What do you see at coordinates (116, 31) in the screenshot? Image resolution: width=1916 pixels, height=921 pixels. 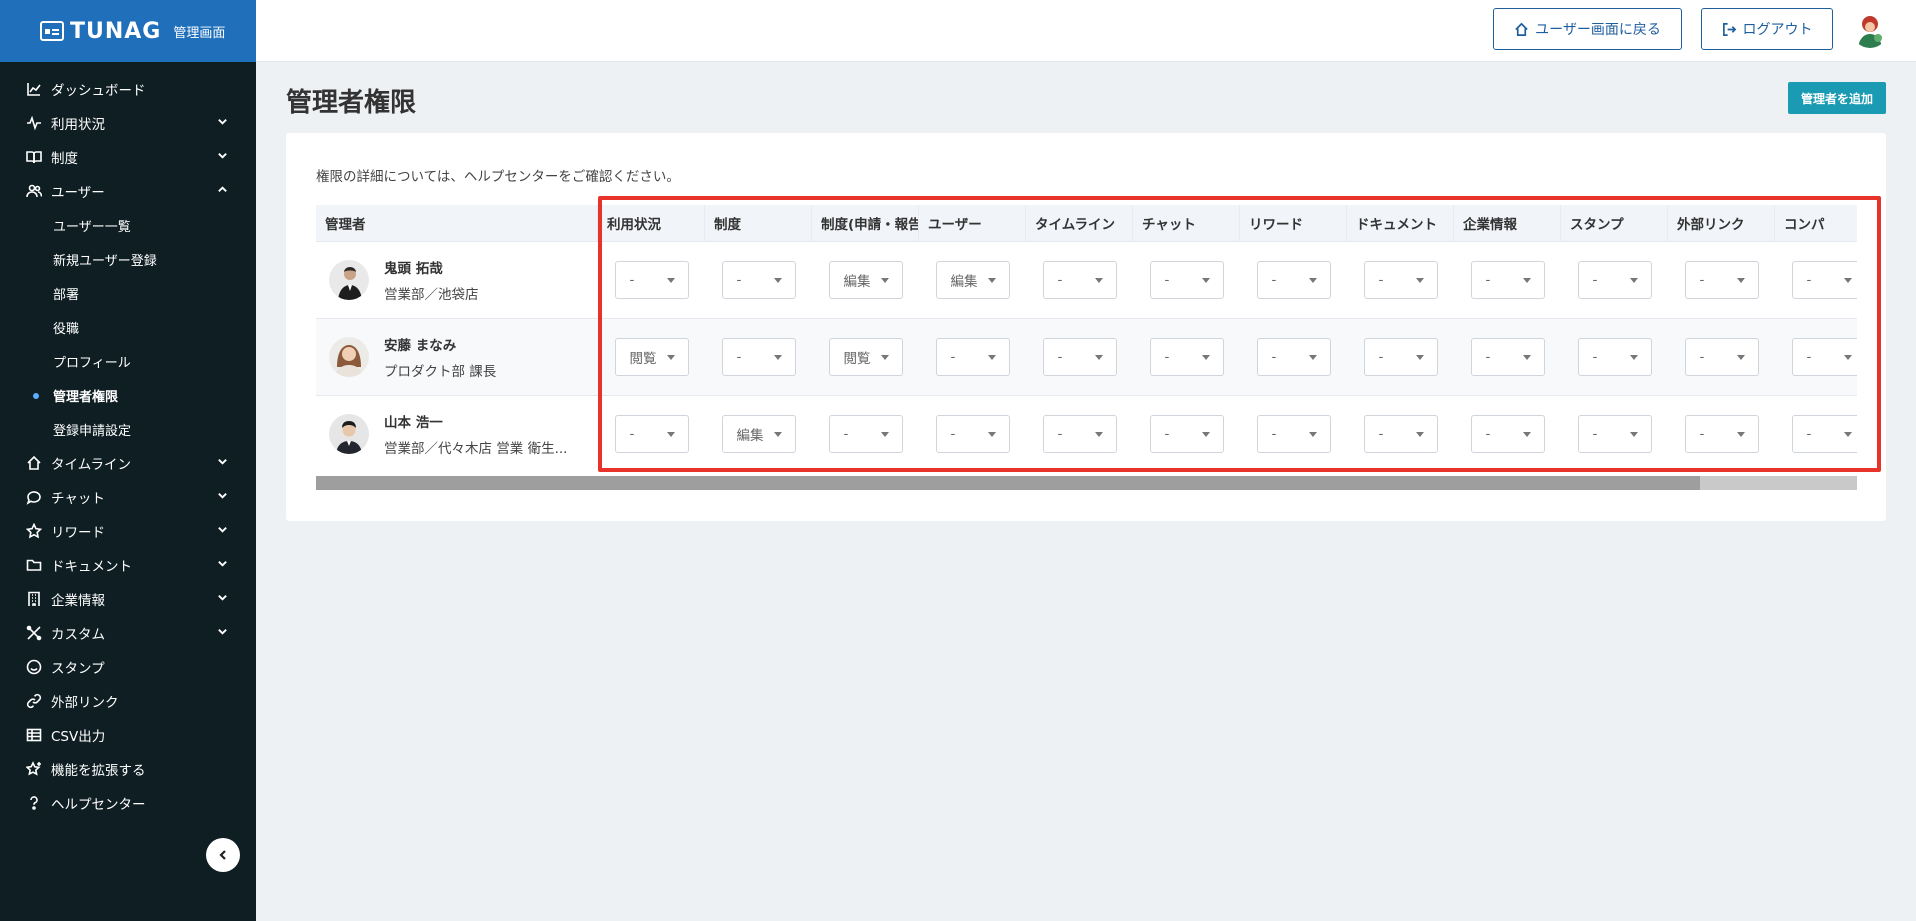 I see `logo-text: TUNAG` at bounding box center [116, 31].